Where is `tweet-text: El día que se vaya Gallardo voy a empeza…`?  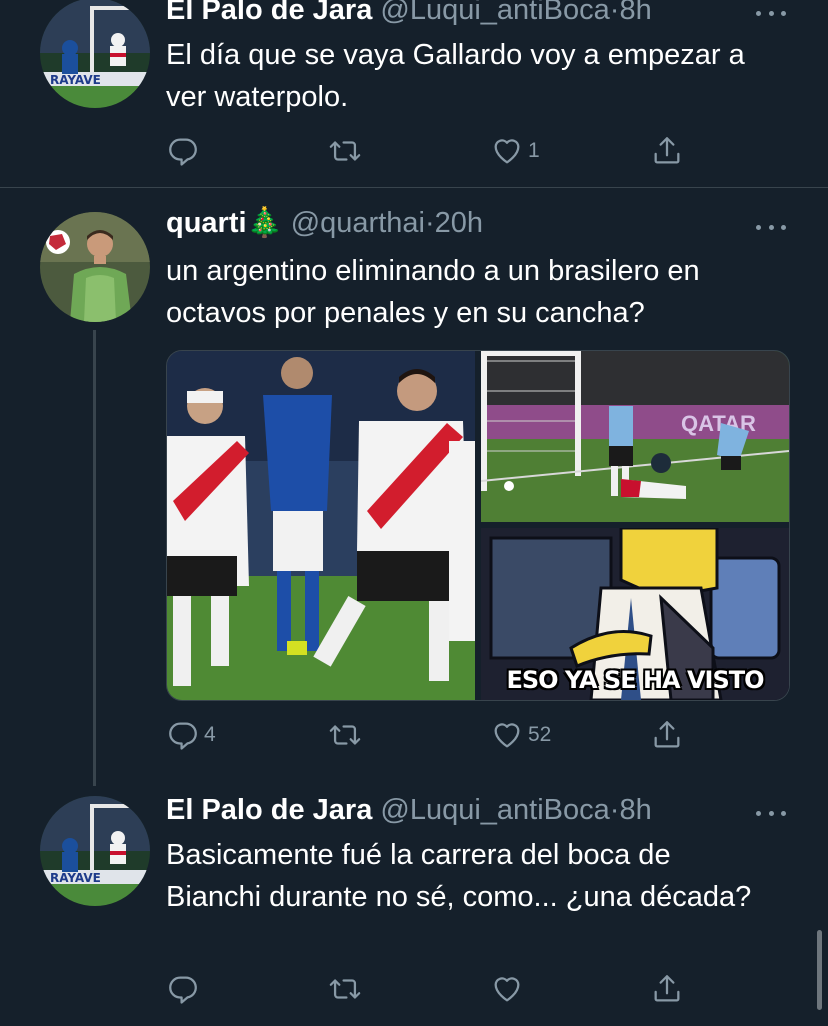
tweet-text: El día que se vaya Gallardo voy a empeza… is located at coordinates (455, 76).